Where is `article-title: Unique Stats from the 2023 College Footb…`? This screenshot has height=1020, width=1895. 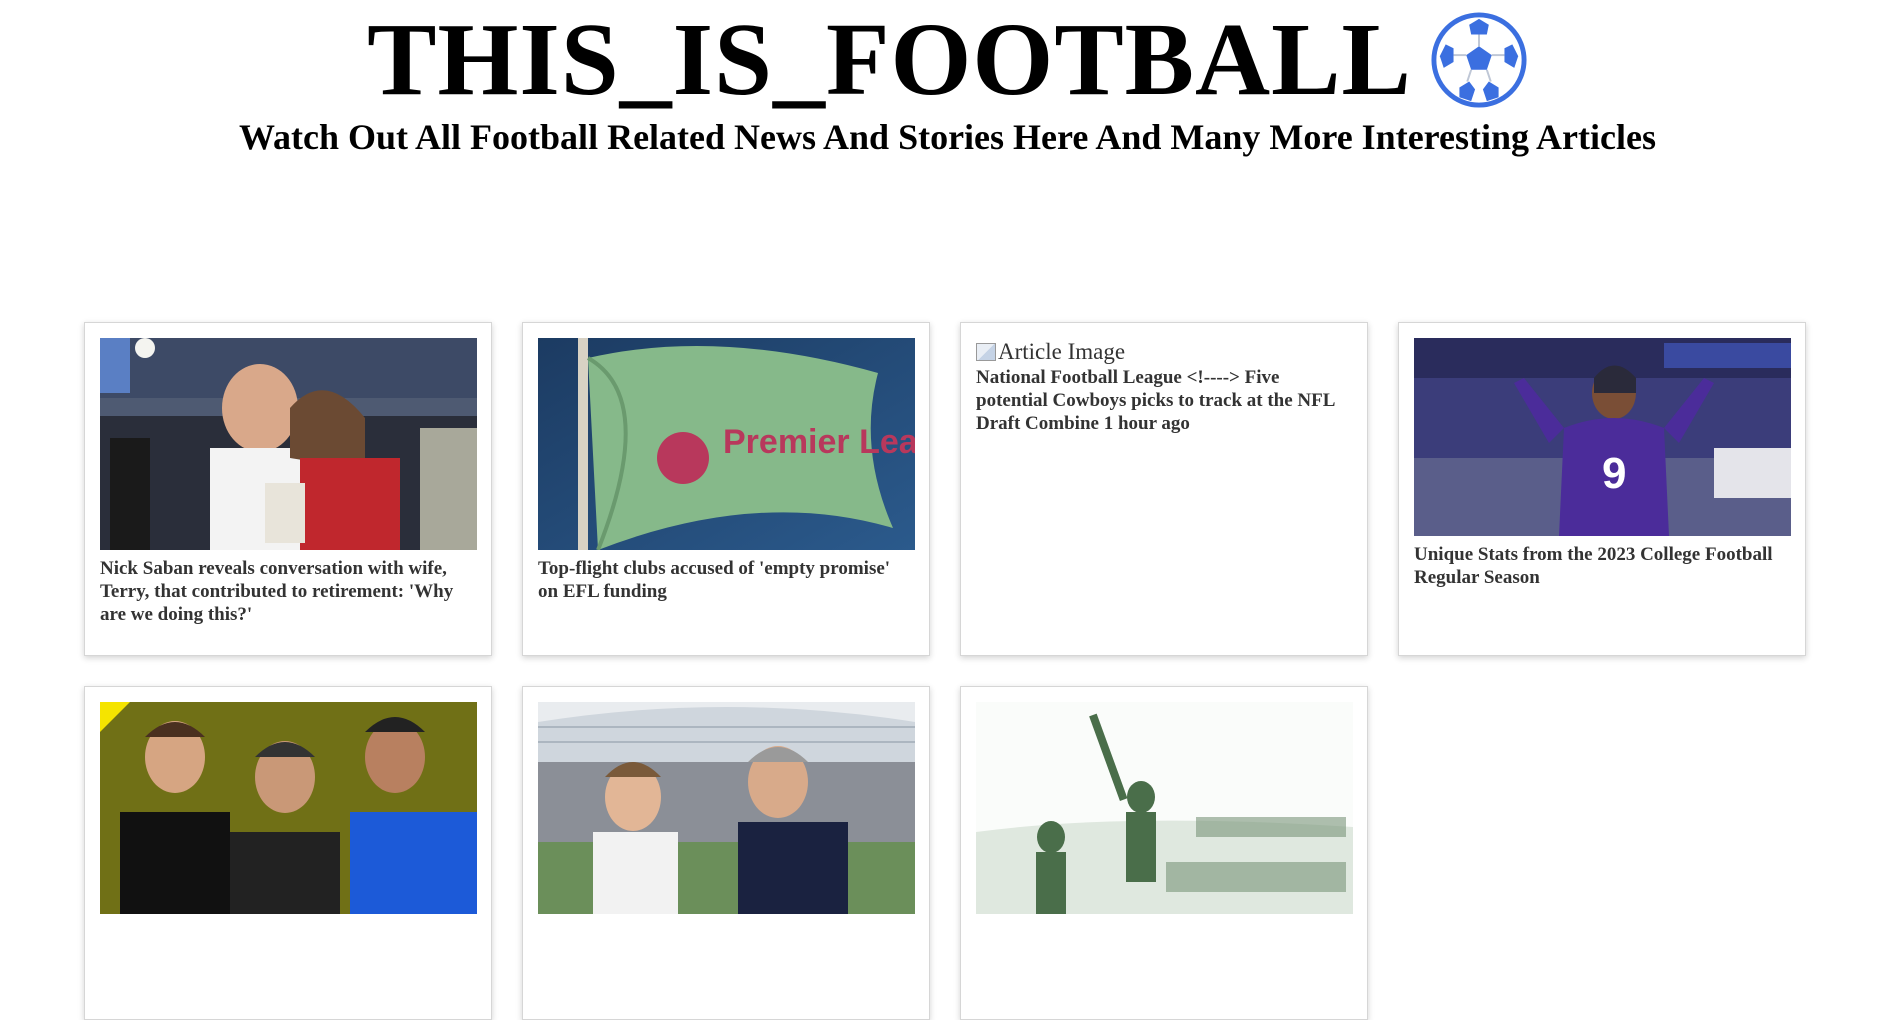 article-title: Unique Stats from the 2023 College Footb… is located at coordinates (1602, 566).